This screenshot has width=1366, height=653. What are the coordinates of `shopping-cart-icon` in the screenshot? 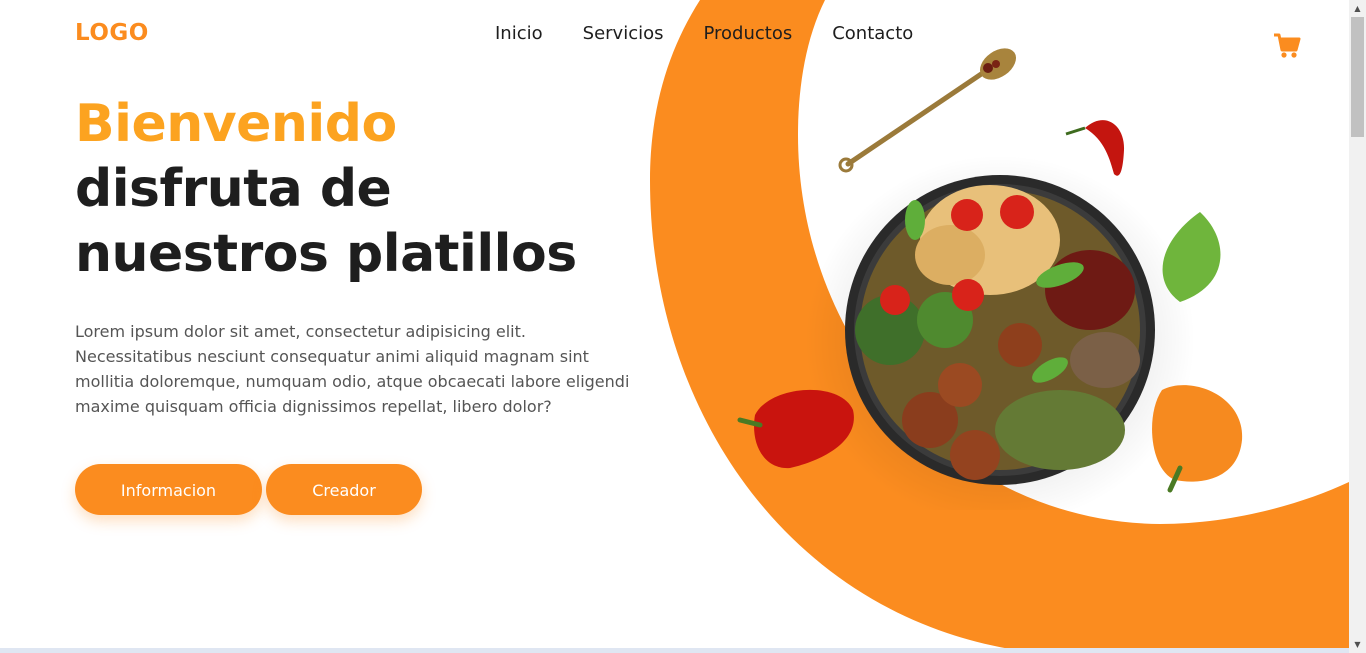 It's located at (1287, 46).